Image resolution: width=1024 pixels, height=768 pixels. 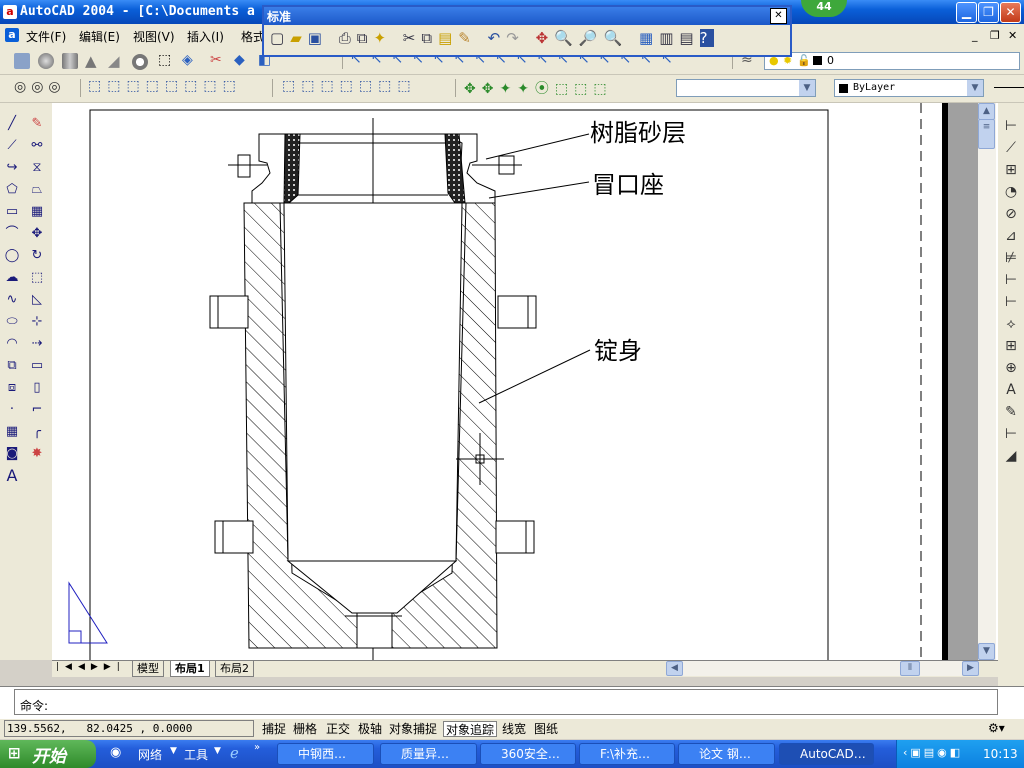 I want to click on design-center-icon: ▥, so click(x=669, y=38).